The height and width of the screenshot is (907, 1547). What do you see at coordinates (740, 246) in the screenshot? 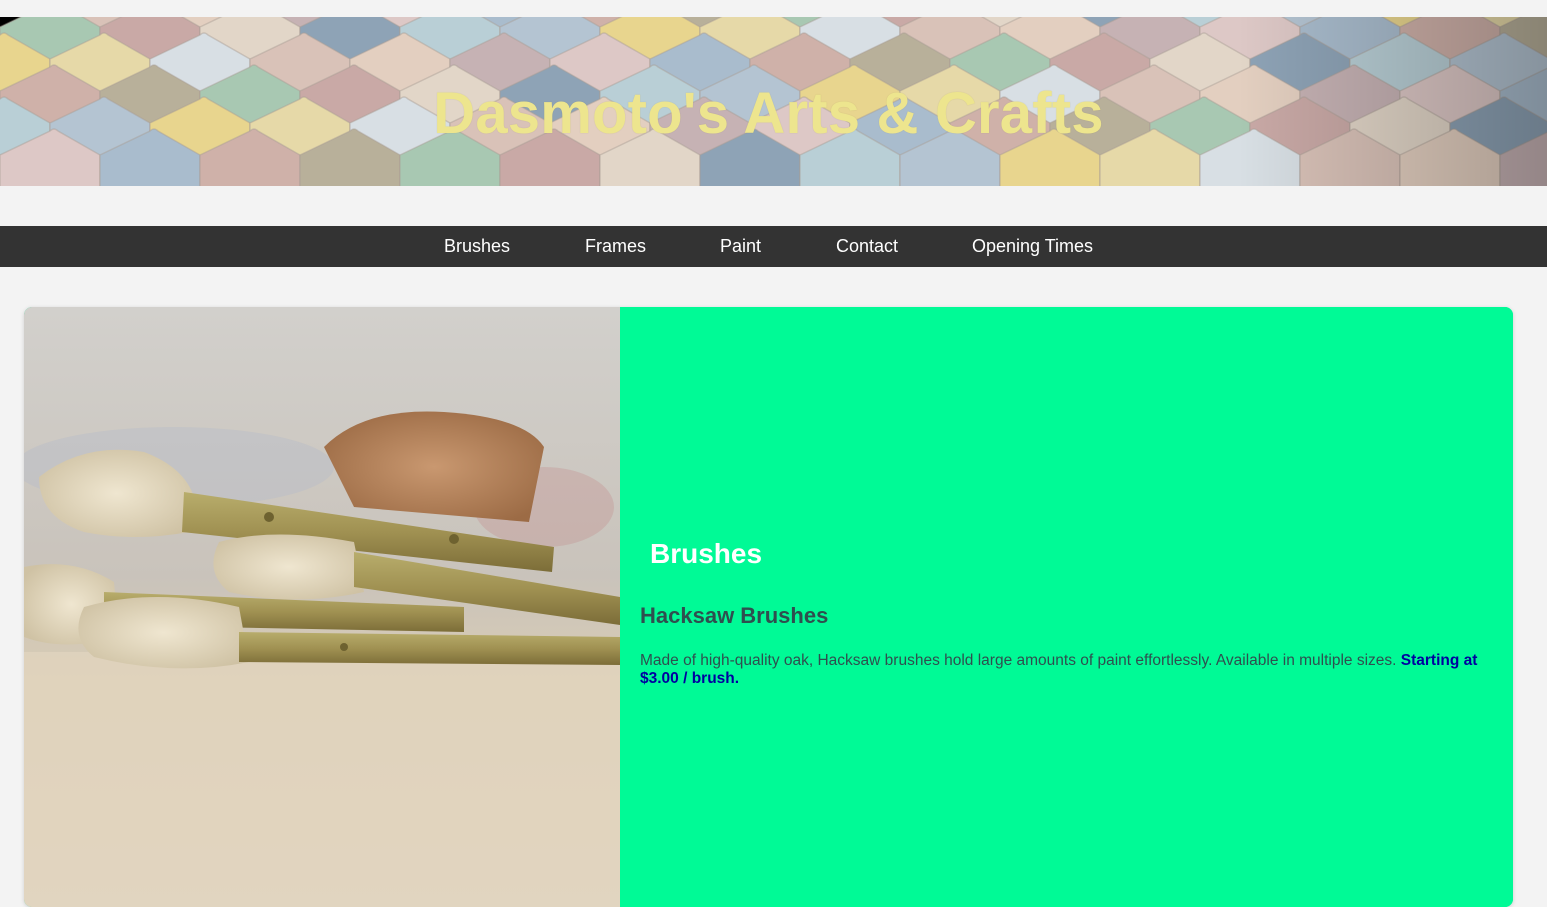
I see `nav-item-paint: Paint` at bounding box center [740, 246].